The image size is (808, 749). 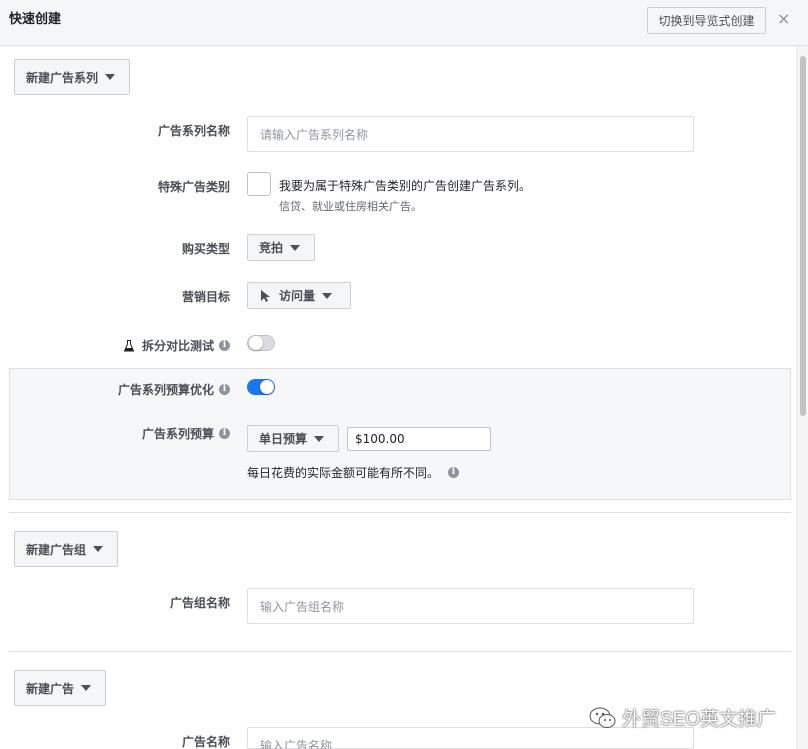 I want to click on special-category-subtext: 信贷、就业或住房相关广告。, so click(x=350, y=206).